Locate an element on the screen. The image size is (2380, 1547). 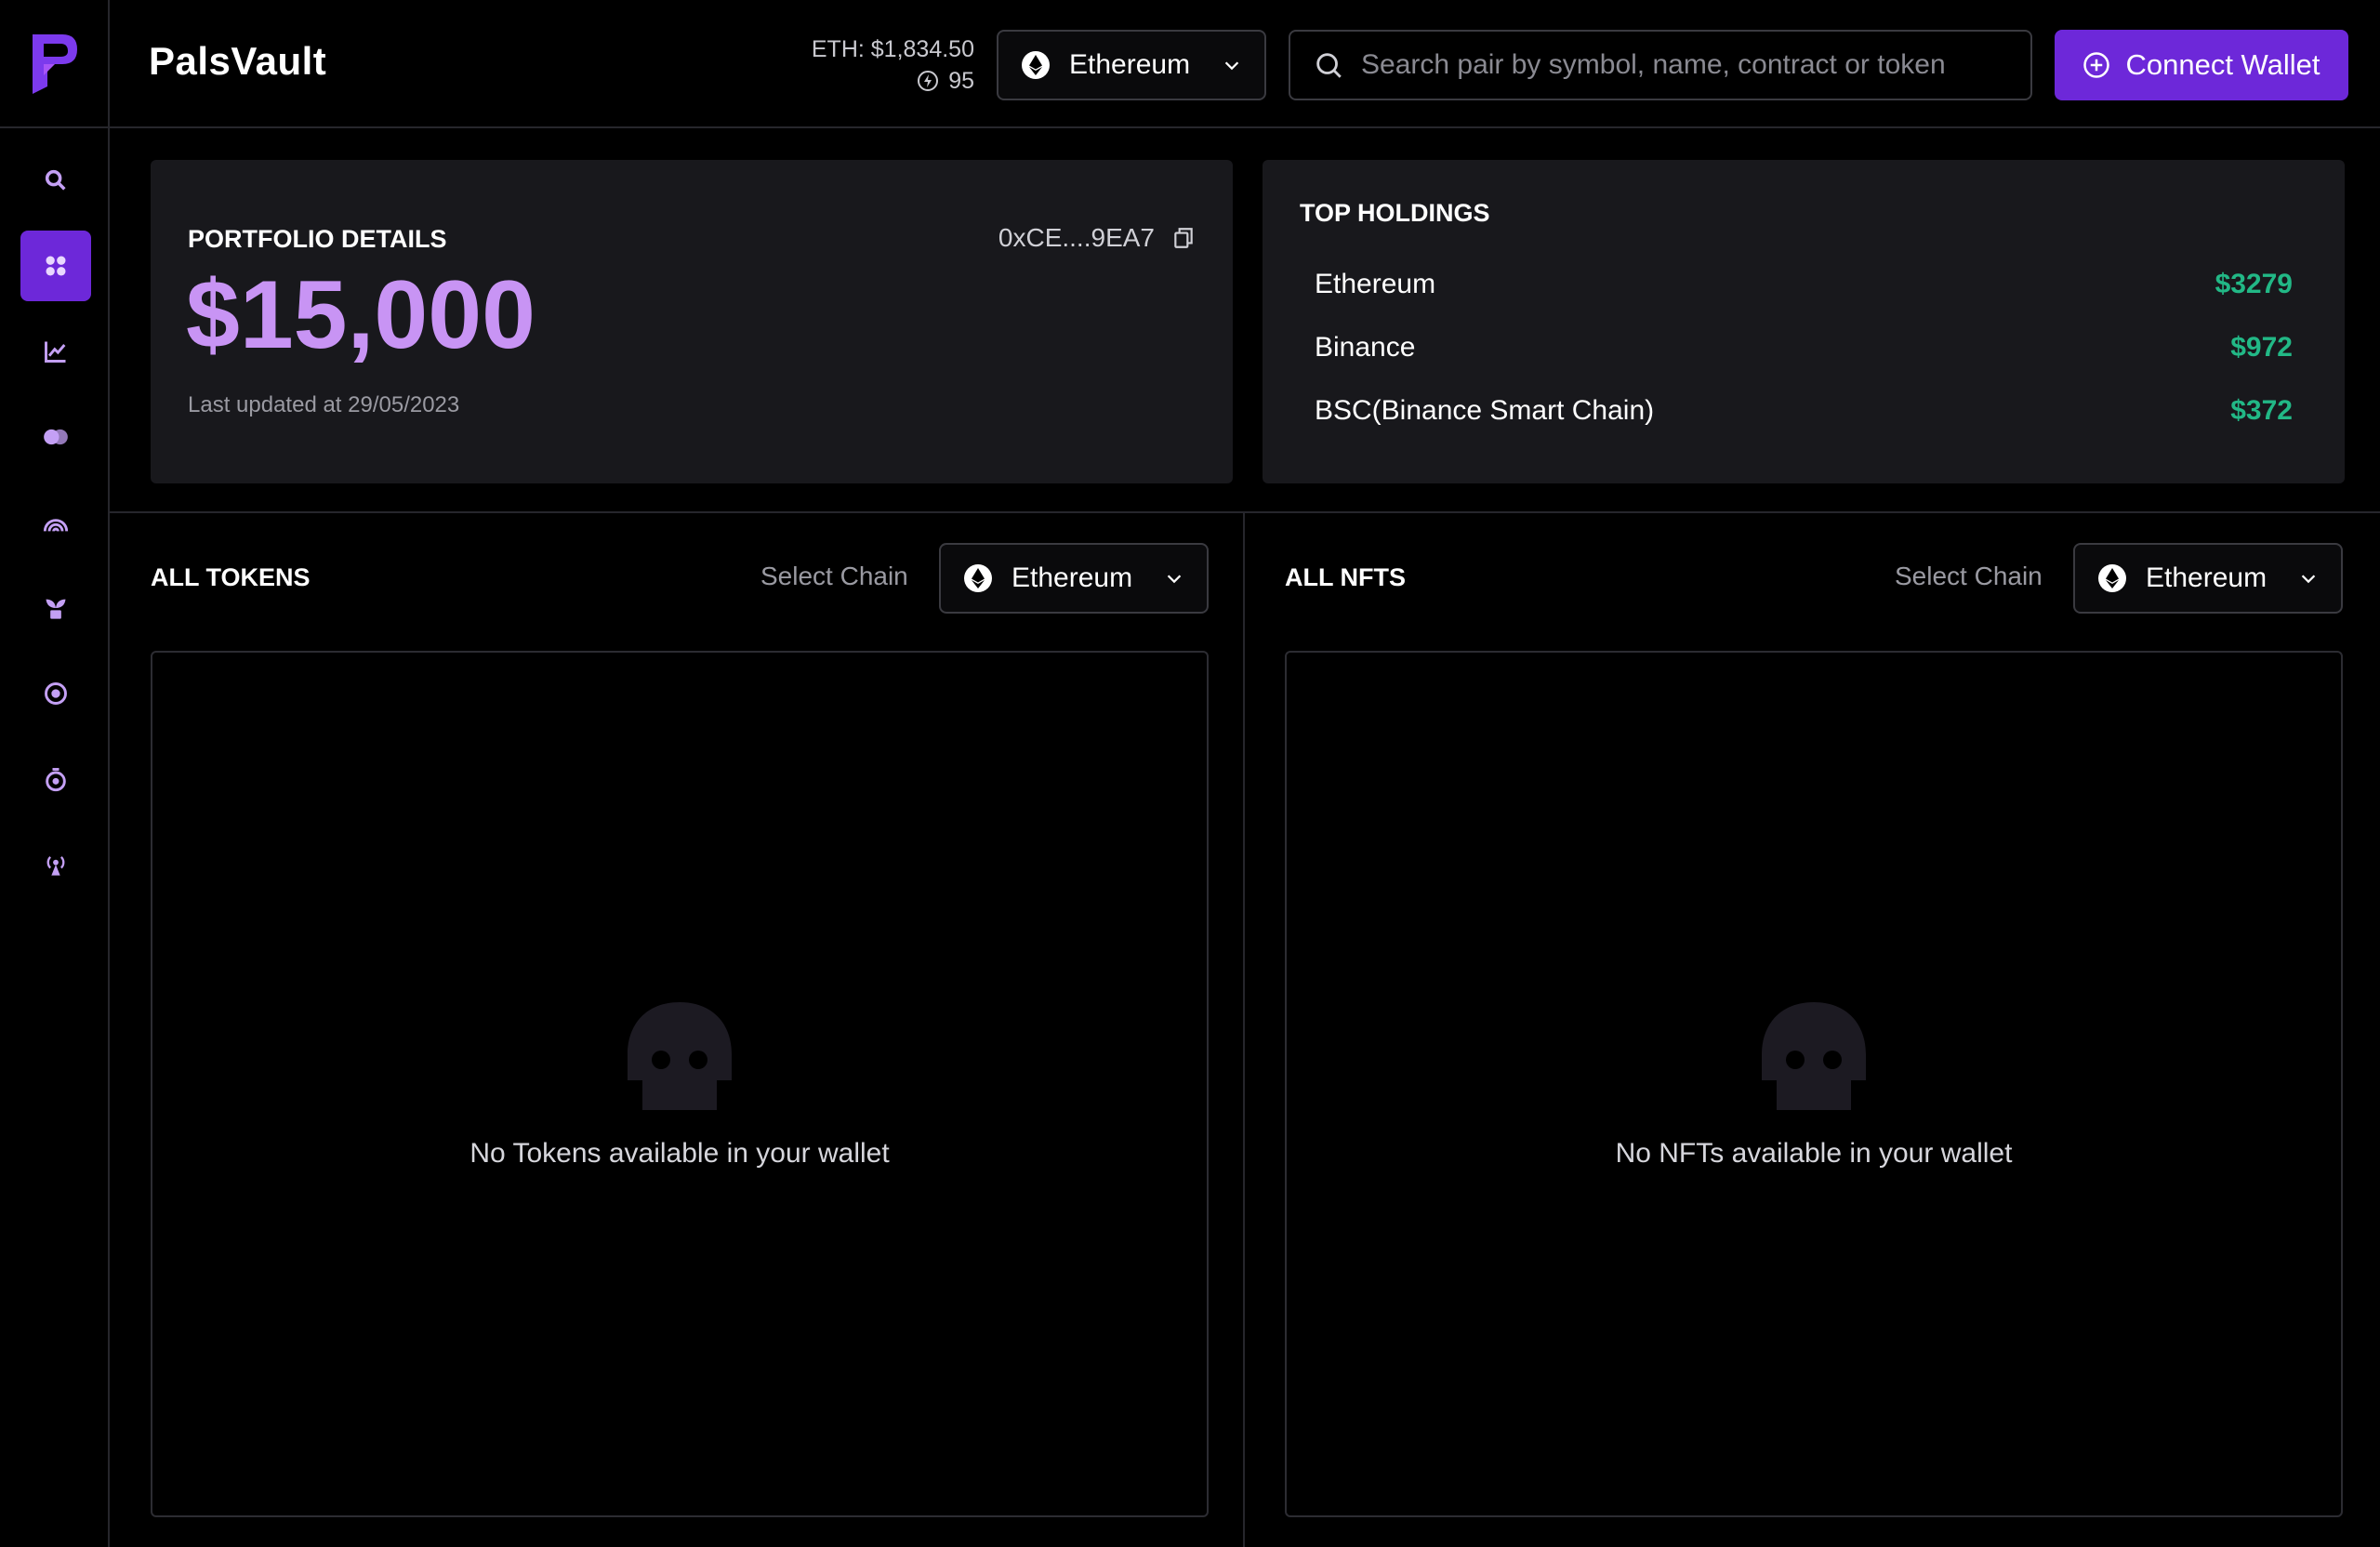
target-icon is located at coordinates (56, 693).